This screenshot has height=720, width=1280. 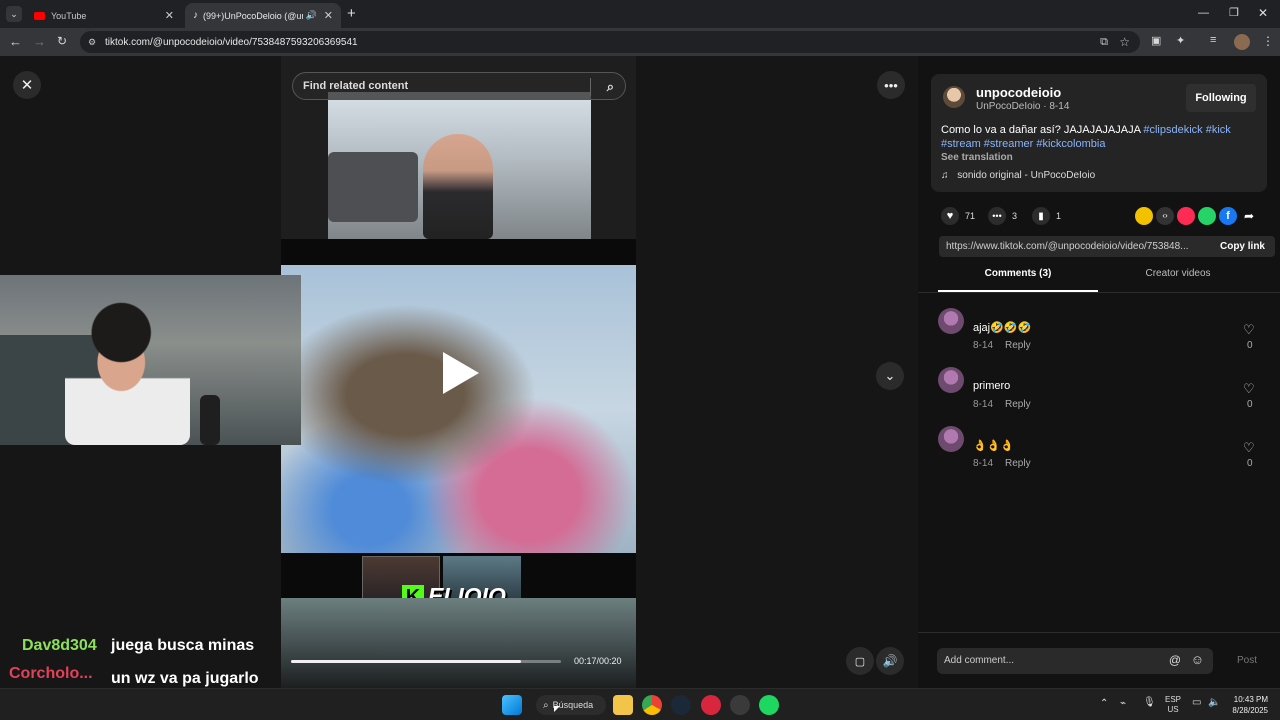 What do you see at coordinates (1228, 216) in the screenshot?
I see `facebook-icon: f` at bounding box center [1228, 216].